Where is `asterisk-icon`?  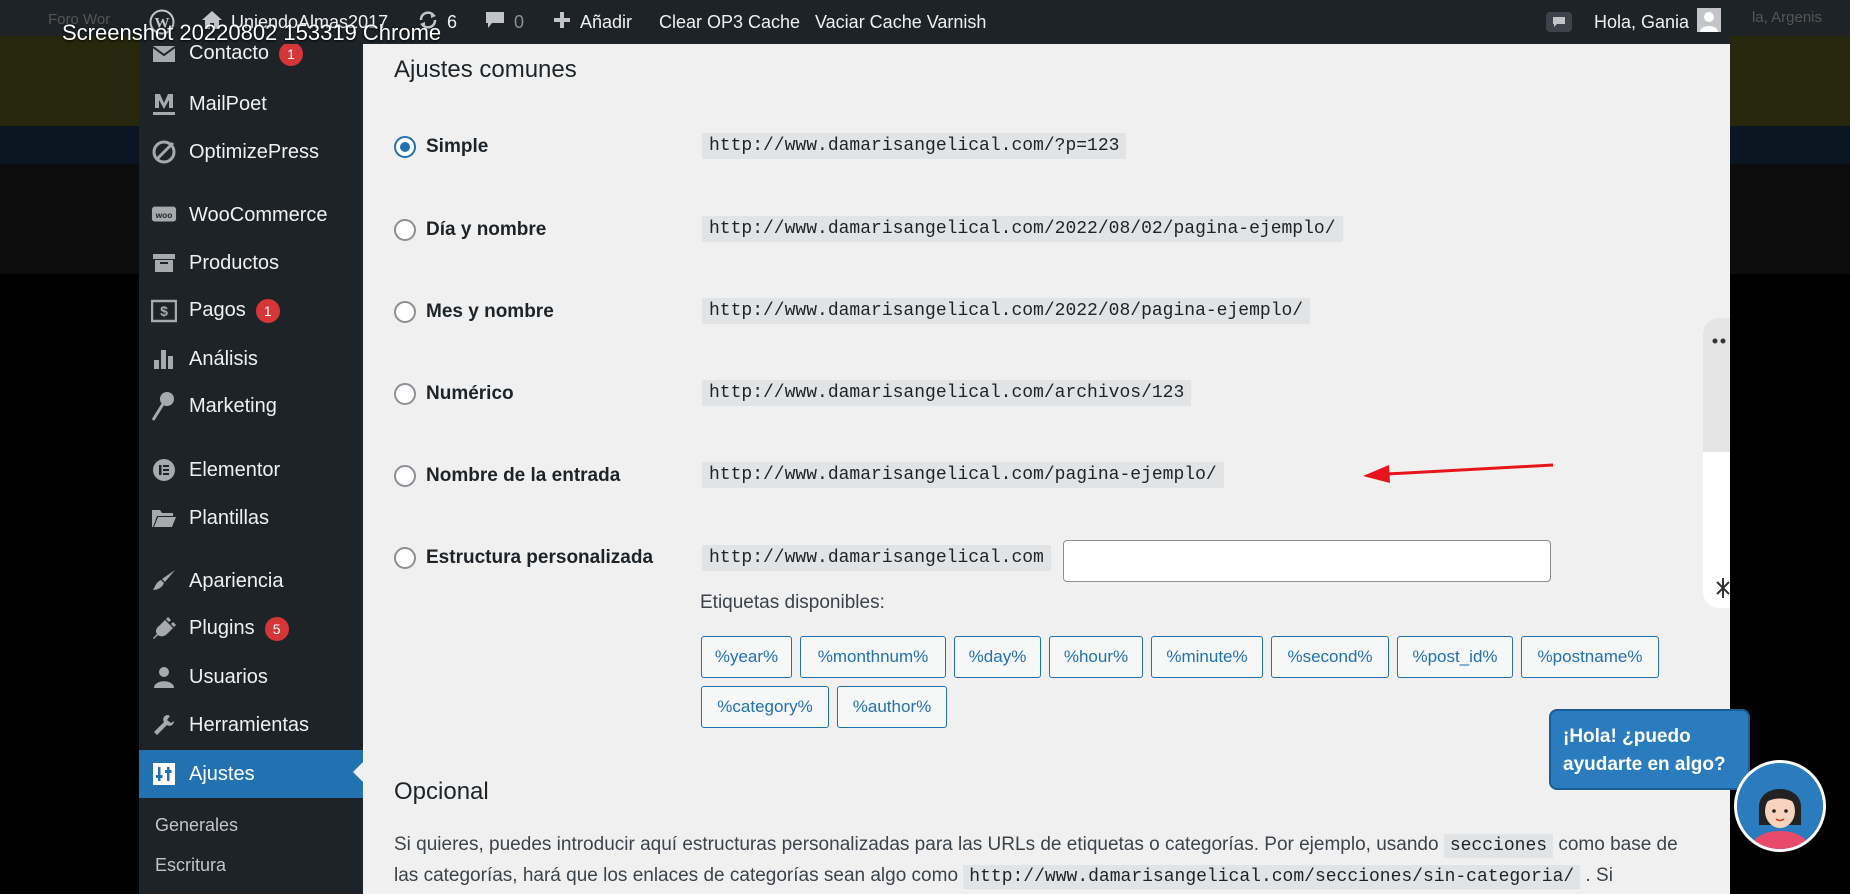
asterisk-icon is located at coordinates (1723, 588).